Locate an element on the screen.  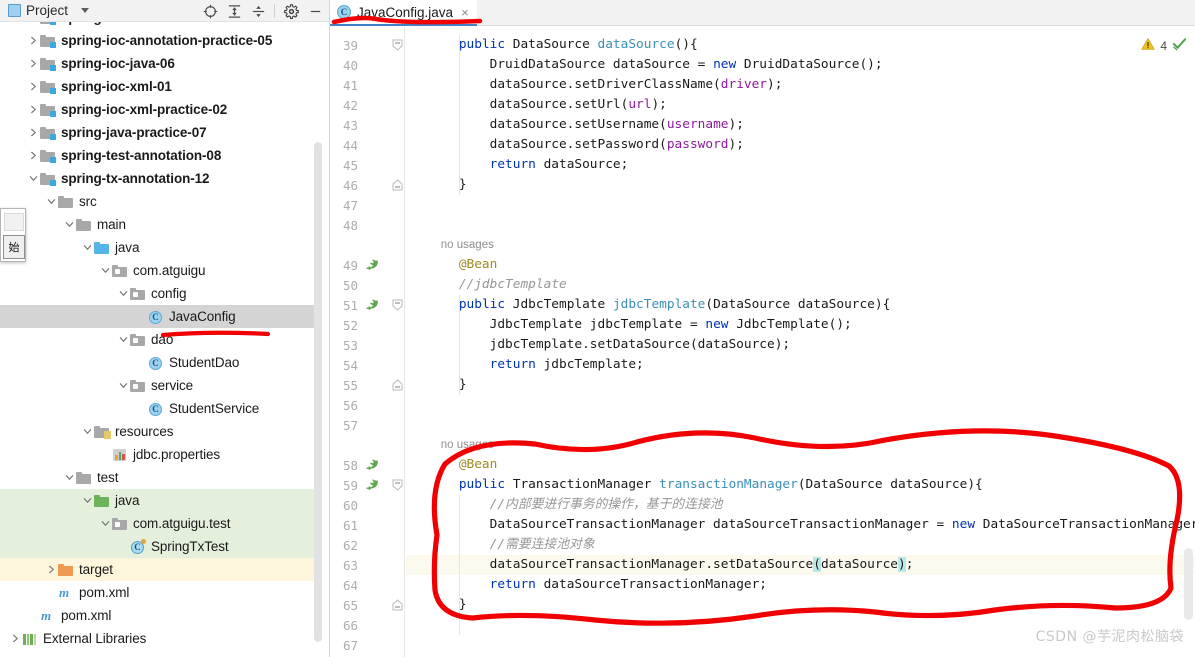
gutter-line-51: 51 is located at coordinates (368, 305).